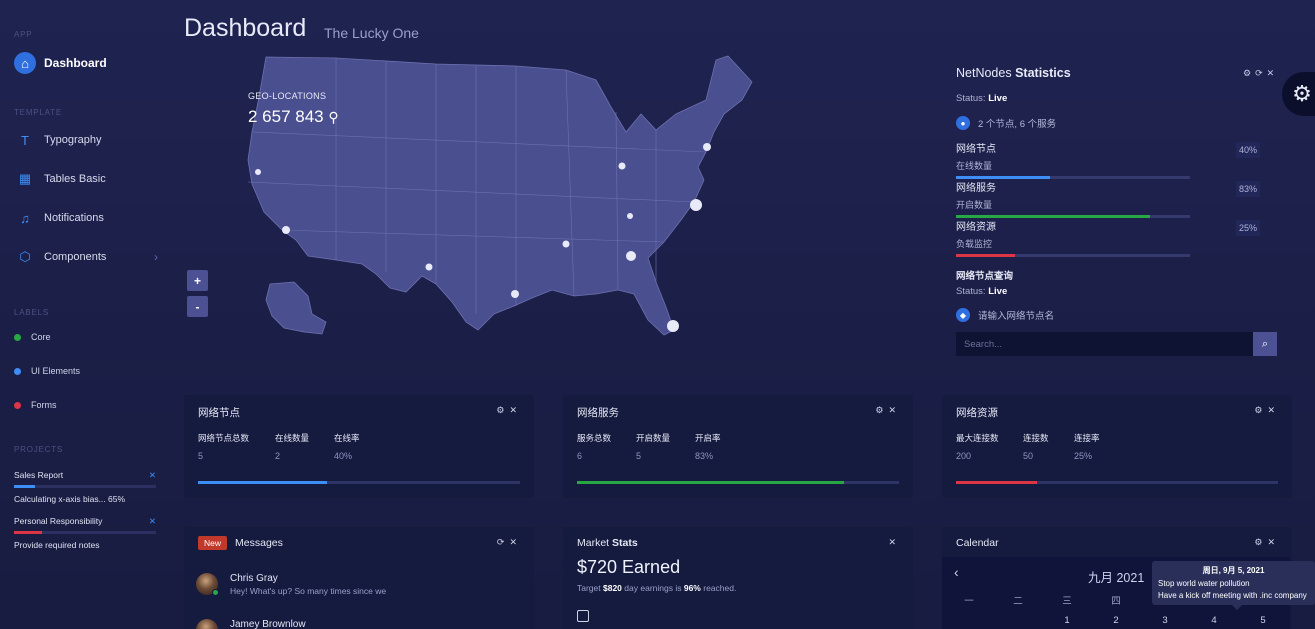  I want to click on sidebar-item-components: ⬡ Components ›, so click(86, 257).